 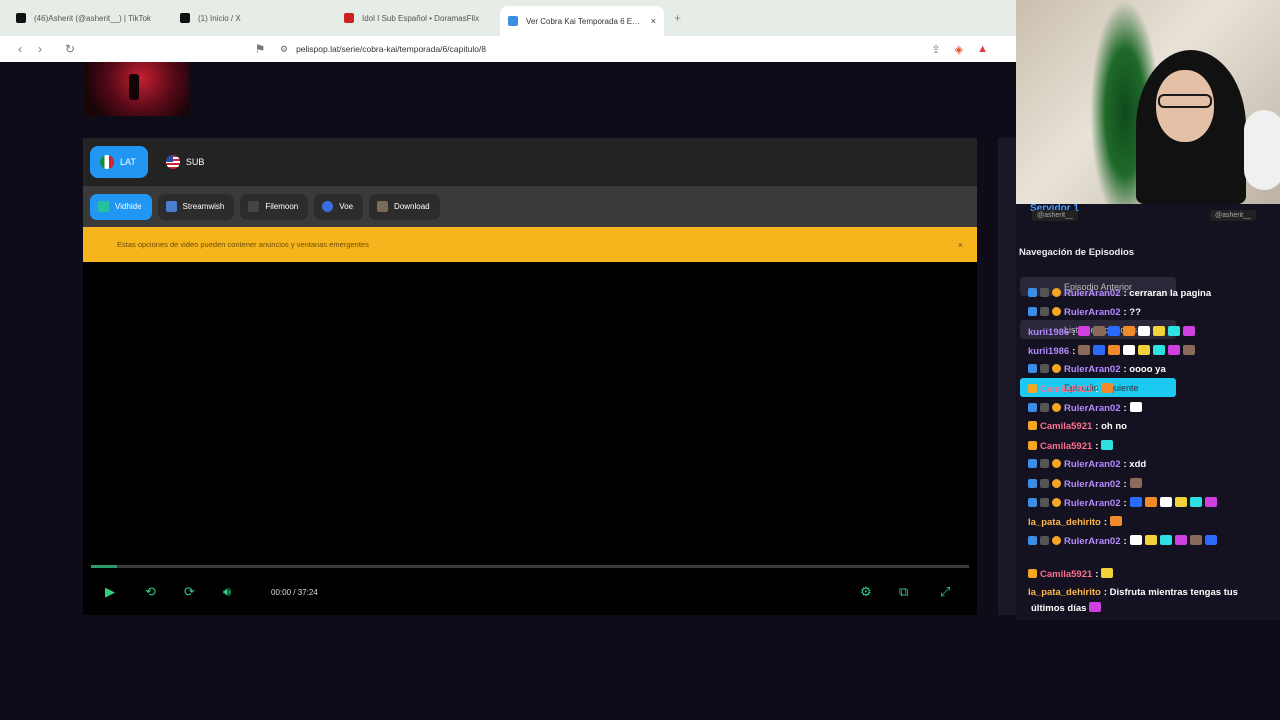 I want to click on pip-icon: ⧉, so click(x=903, y=592).